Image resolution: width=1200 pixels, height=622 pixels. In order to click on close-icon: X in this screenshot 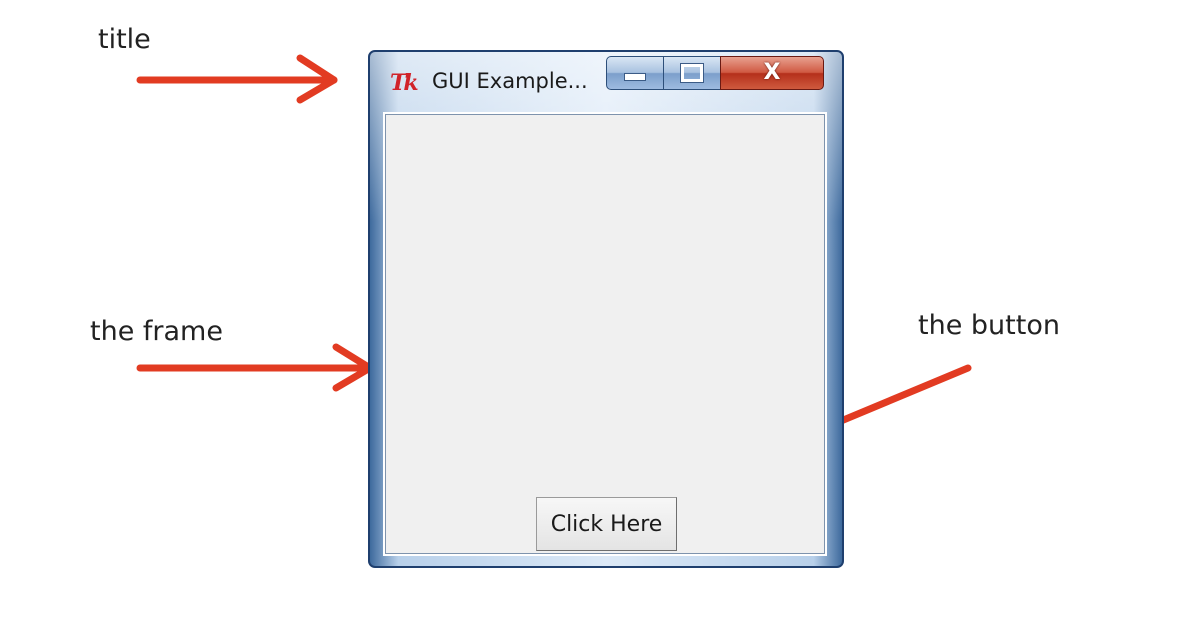, I will do `click(772, 72)`.